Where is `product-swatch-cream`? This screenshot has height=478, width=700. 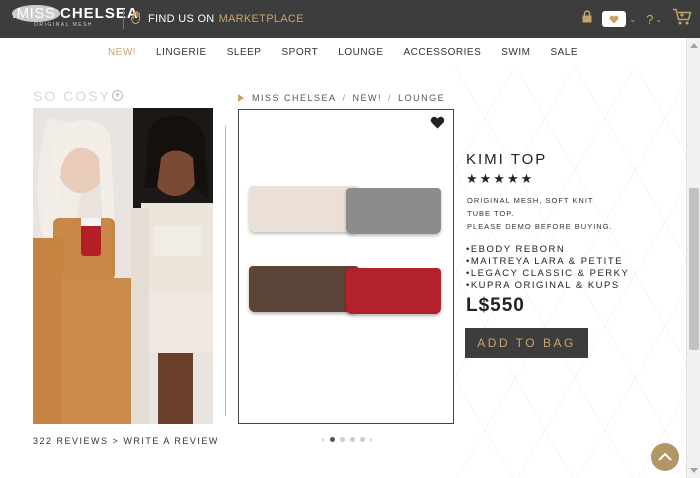 product-swatch-cream is located at coordinates (304, 209).